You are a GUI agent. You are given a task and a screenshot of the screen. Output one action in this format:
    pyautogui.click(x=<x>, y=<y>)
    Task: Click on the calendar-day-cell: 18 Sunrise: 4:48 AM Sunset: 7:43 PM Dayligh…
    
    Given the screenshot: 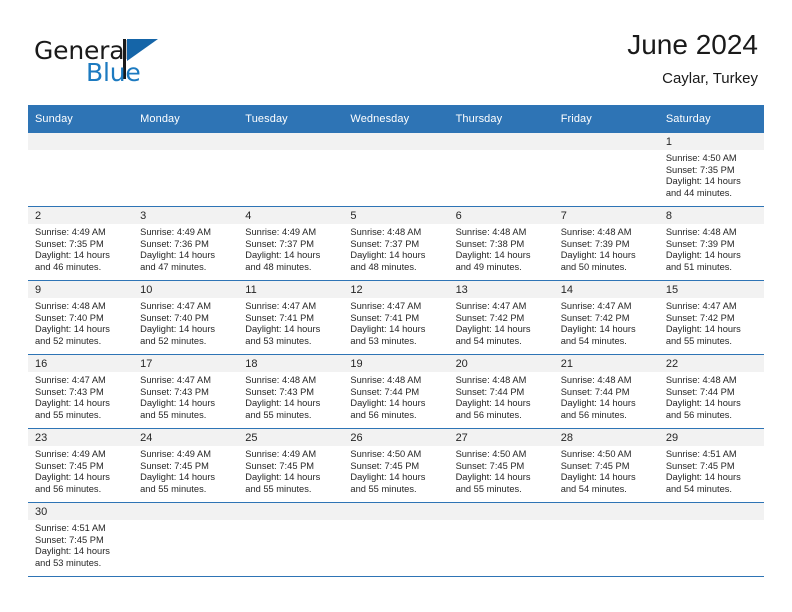 What is the action you would take?
    pyautogui.click(x=291, y=391)
    